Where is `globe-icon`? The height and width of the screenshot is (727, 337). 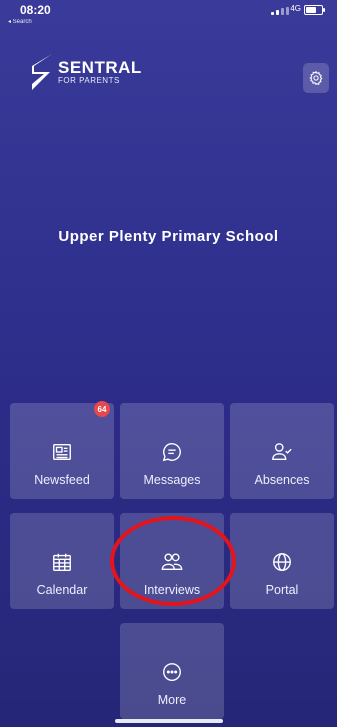
globe-icon is located at coordinates (282, 562).